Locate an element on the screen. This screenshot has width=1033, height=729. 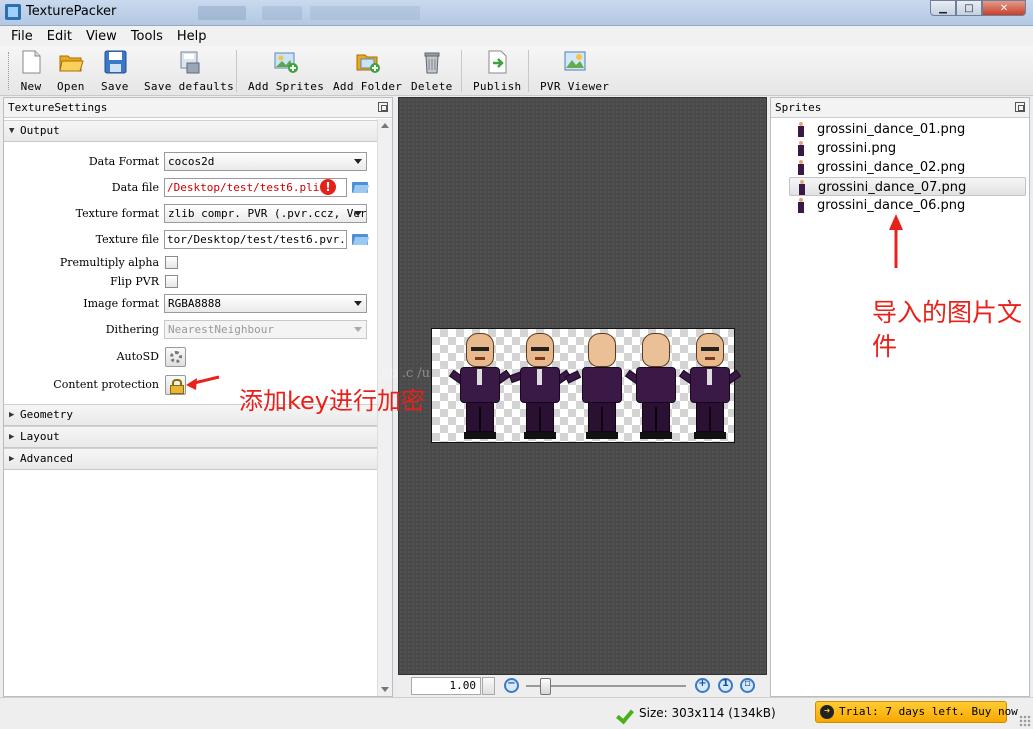
check-icon is located at coordinates (626, 714).